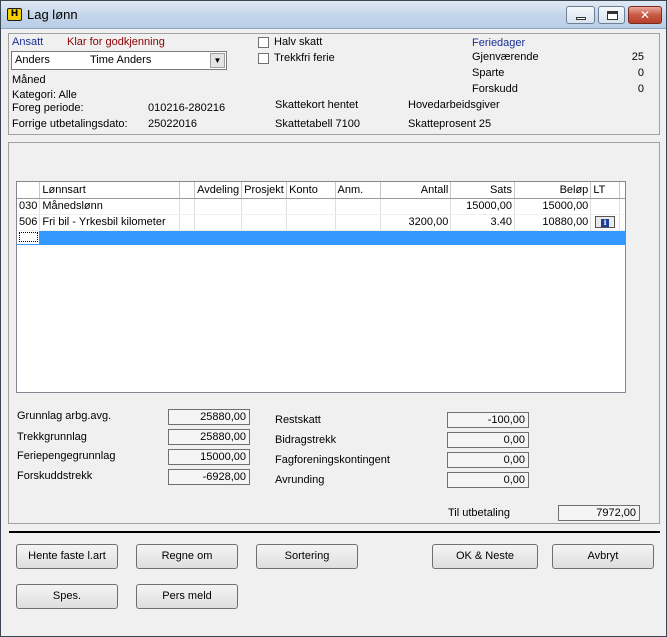  What do you see at coordinates (505, 57) in the screenshot?
I see `holiday-remaining-label: Gjenværende` at bounding box center [505, 57].